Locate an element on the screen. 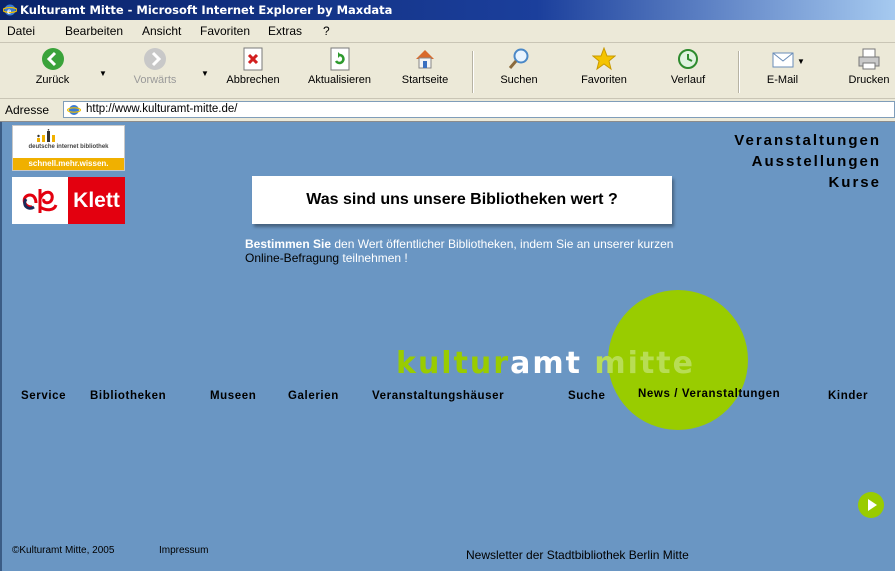 The image size is (895, 571). nav-galerien: Galerien is located at coordinates (313, 396).